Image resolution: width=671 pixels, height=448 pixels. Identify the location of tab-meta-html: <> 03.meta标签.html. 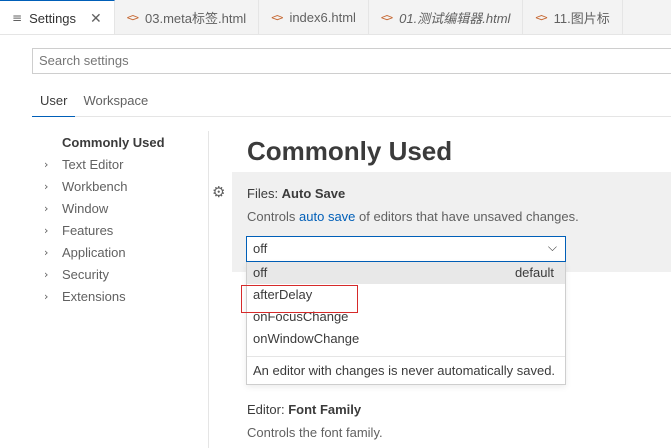
(187, 17).